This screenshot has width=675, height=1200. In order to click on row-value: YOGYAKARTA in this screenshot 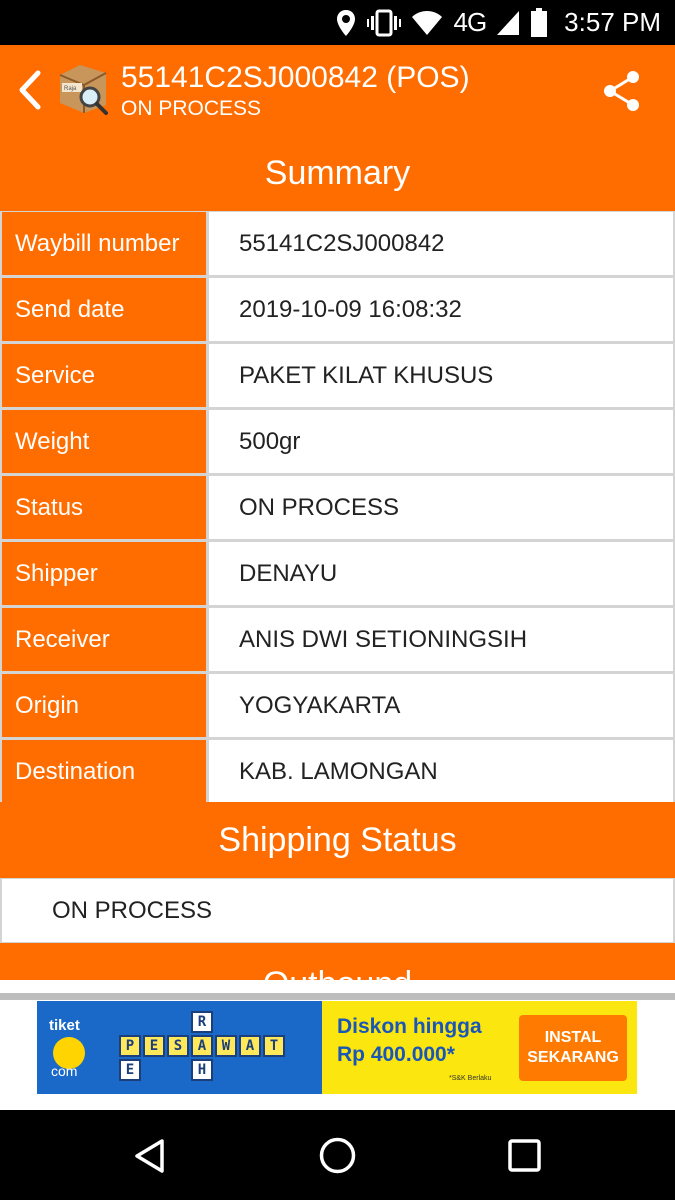, I will do `click(441, 705)`.